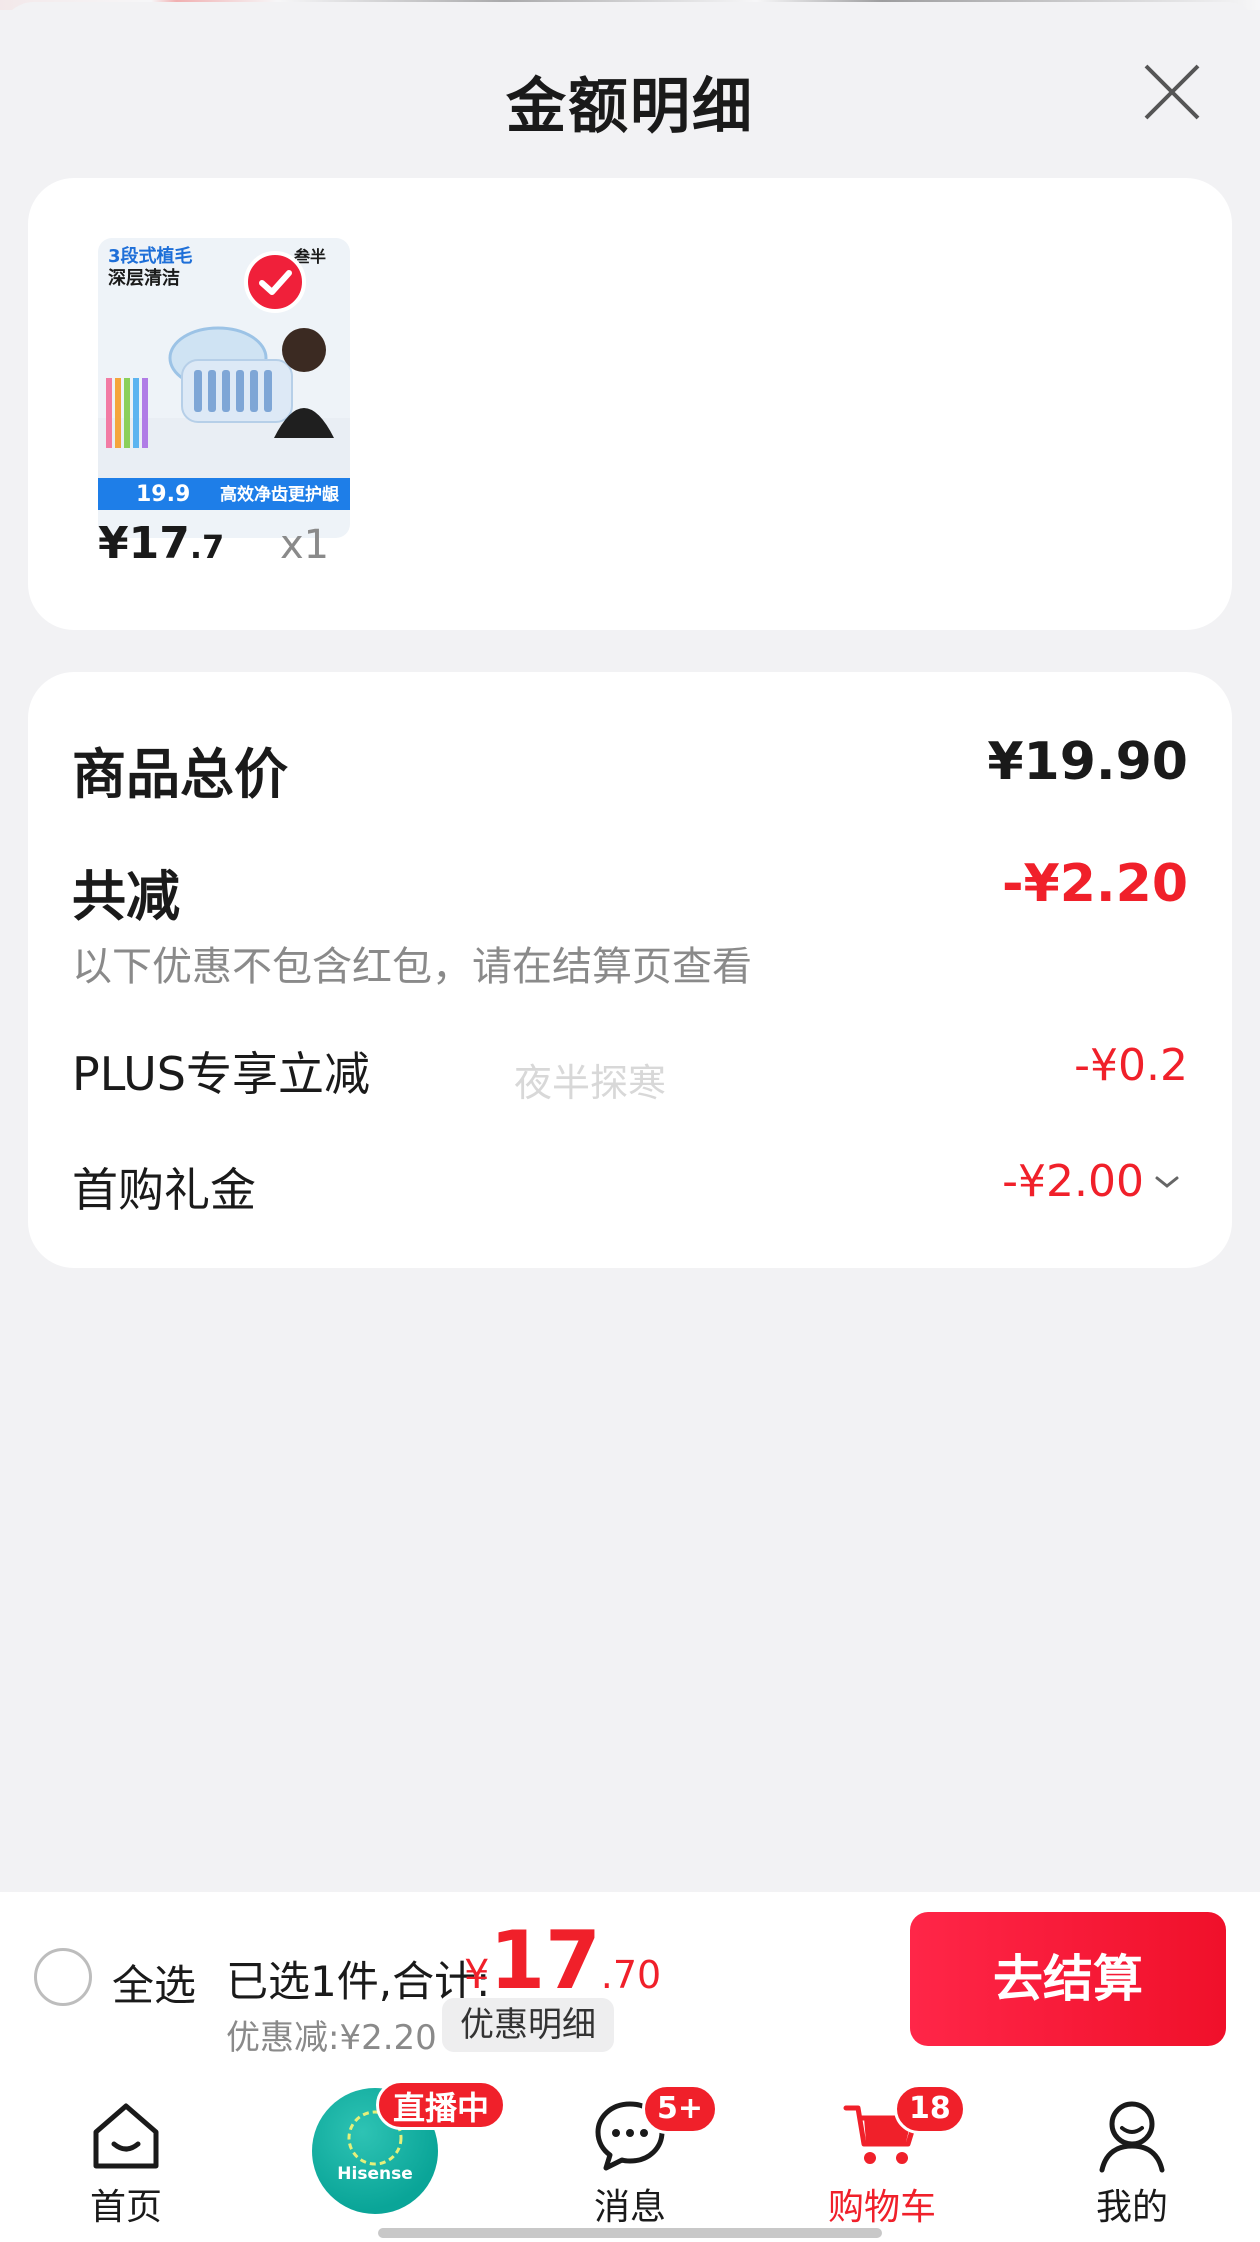  What do you see at coordinates (1132, 2137) in the screenshot?
I see `user-icon` at bounding box center [1132, 2137].